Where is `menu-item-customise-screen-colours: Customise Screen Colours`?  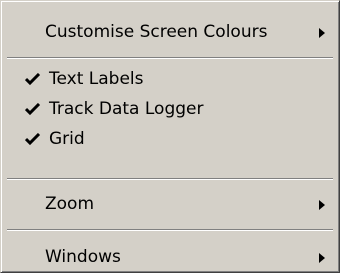
menu-item-customise-screen-colours: Customise Screen Colours is located at coordinates (170, 32).